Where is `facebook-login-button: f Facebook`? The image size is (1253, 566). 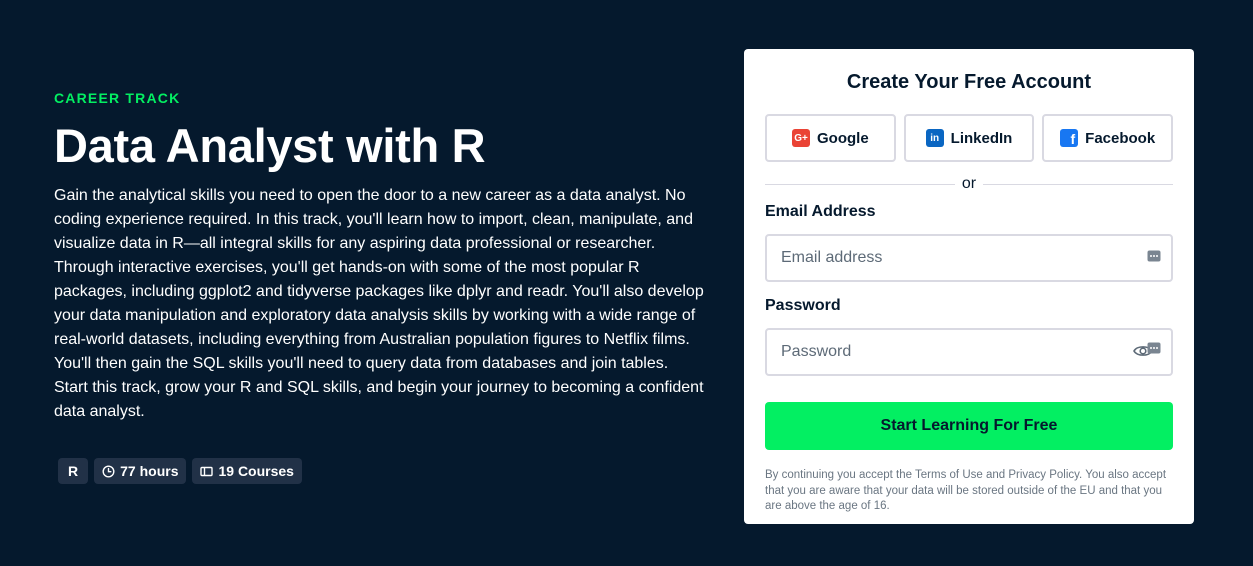
facebook-login-button: f Facebook is located at coordinates (1108, 138).